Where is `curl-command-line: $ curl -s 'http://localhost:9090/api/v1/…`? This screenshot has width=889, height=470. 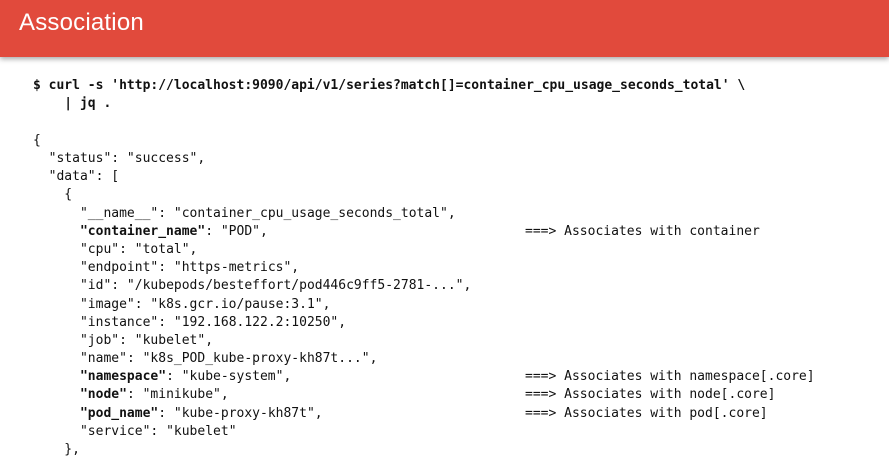 curl-command-line: $ curl -s 'http://localhost:9090/api/v1/… is located at coordinates (389, 85).